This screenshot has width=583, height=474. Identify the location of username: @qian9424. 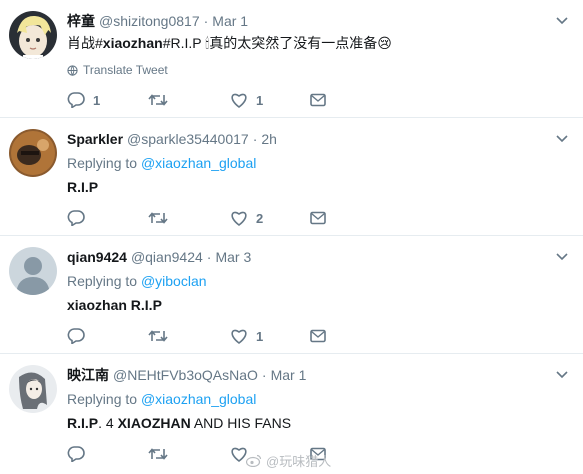
(167, 257).